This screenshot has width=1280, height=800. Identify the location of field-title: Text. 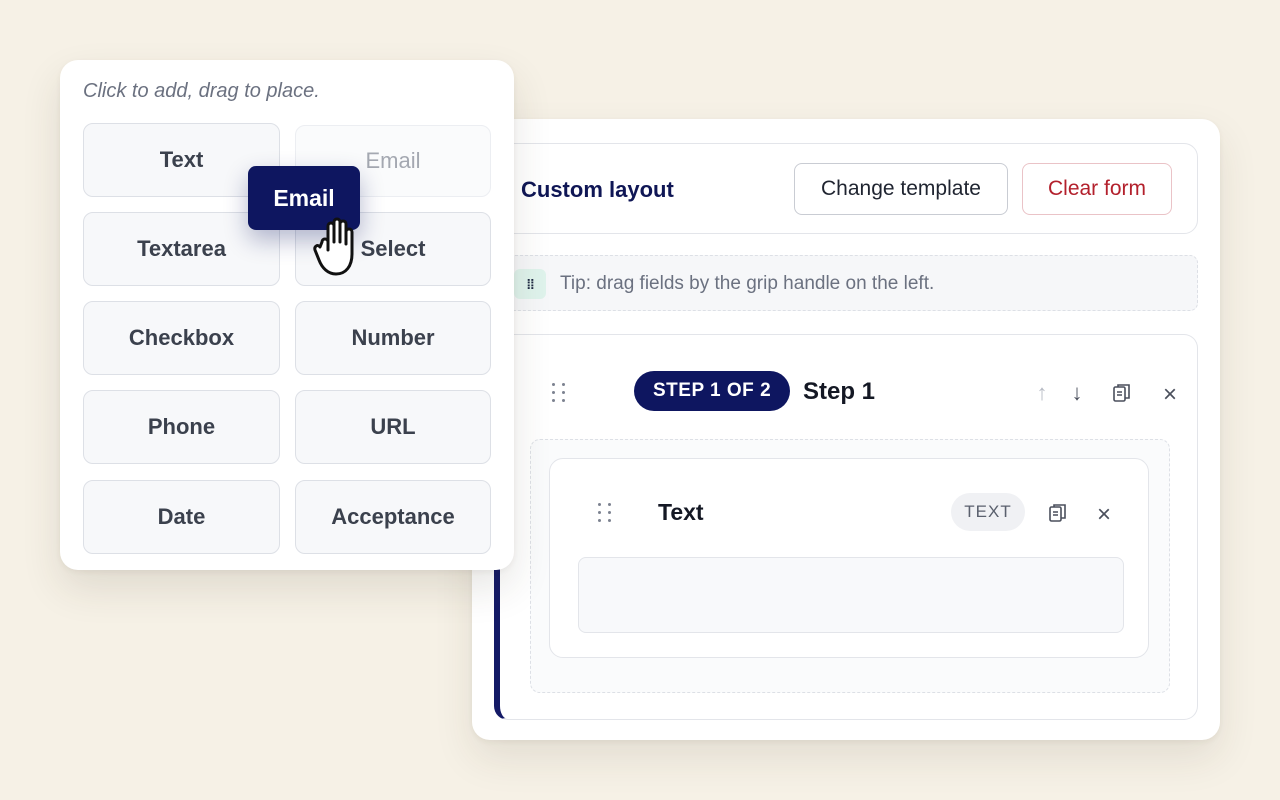
(681, 512).